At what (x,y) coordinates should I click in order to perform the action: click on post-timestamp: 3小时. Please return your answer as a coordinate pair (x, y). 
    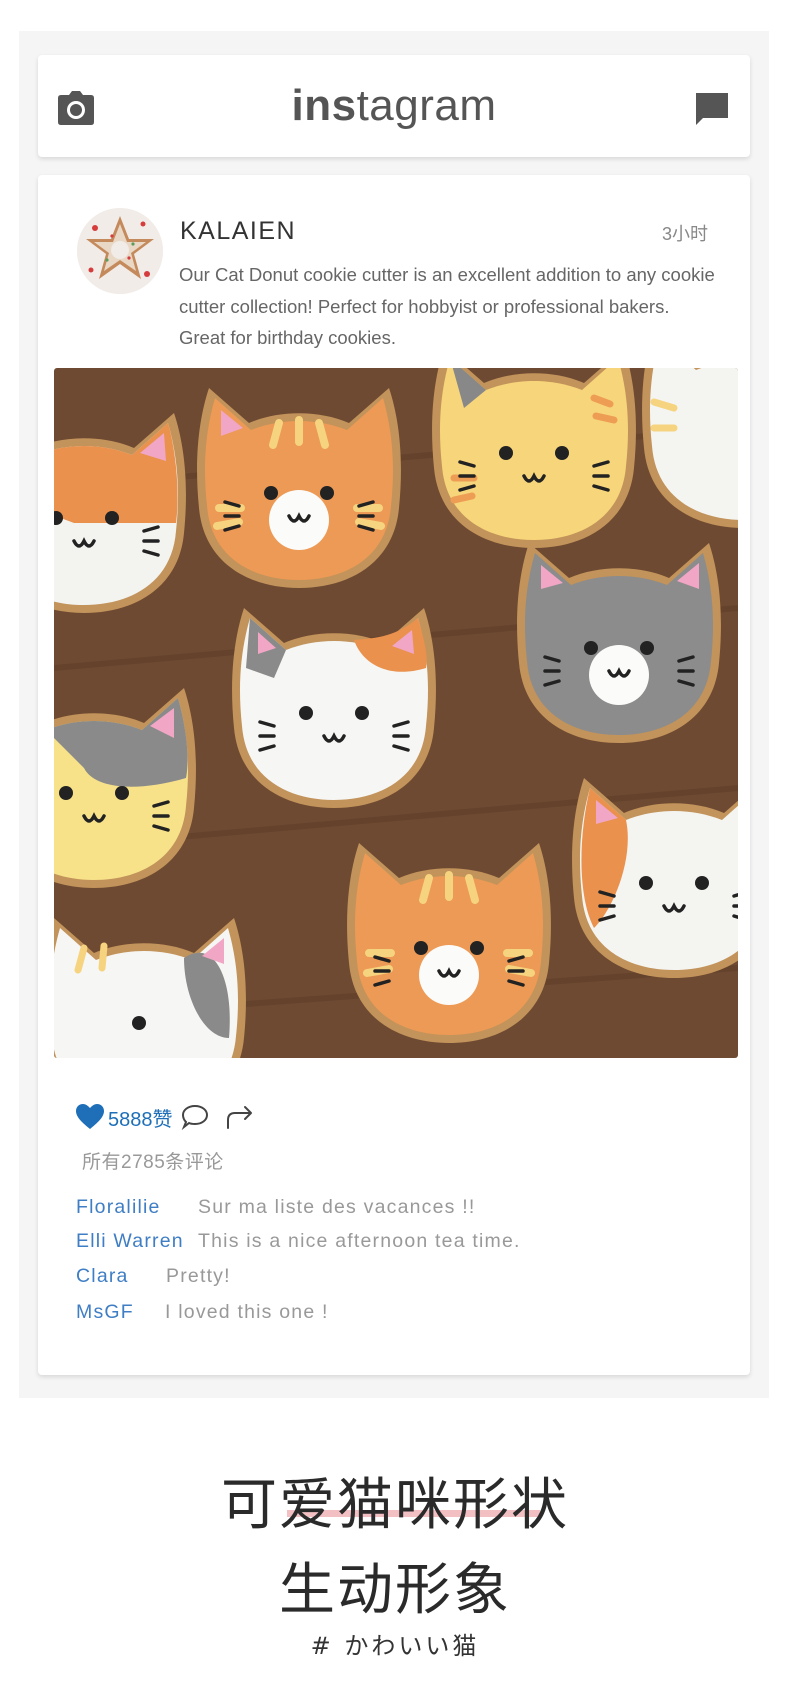
    Looking at the image, I should click on (684, 234).